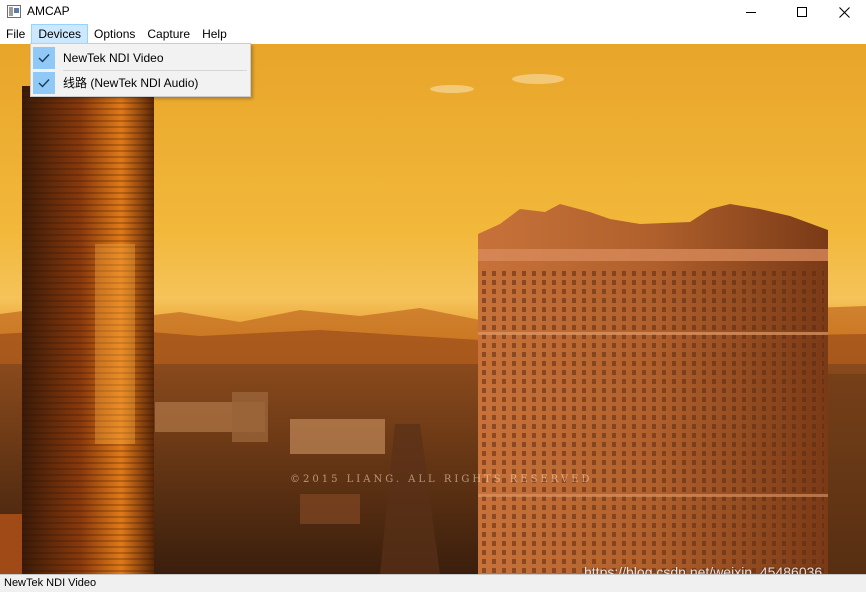  Describe the element at coordinates (433, 34) in the screenshot. I see `menu-bar: File Devices Options Capture Help` at that location.